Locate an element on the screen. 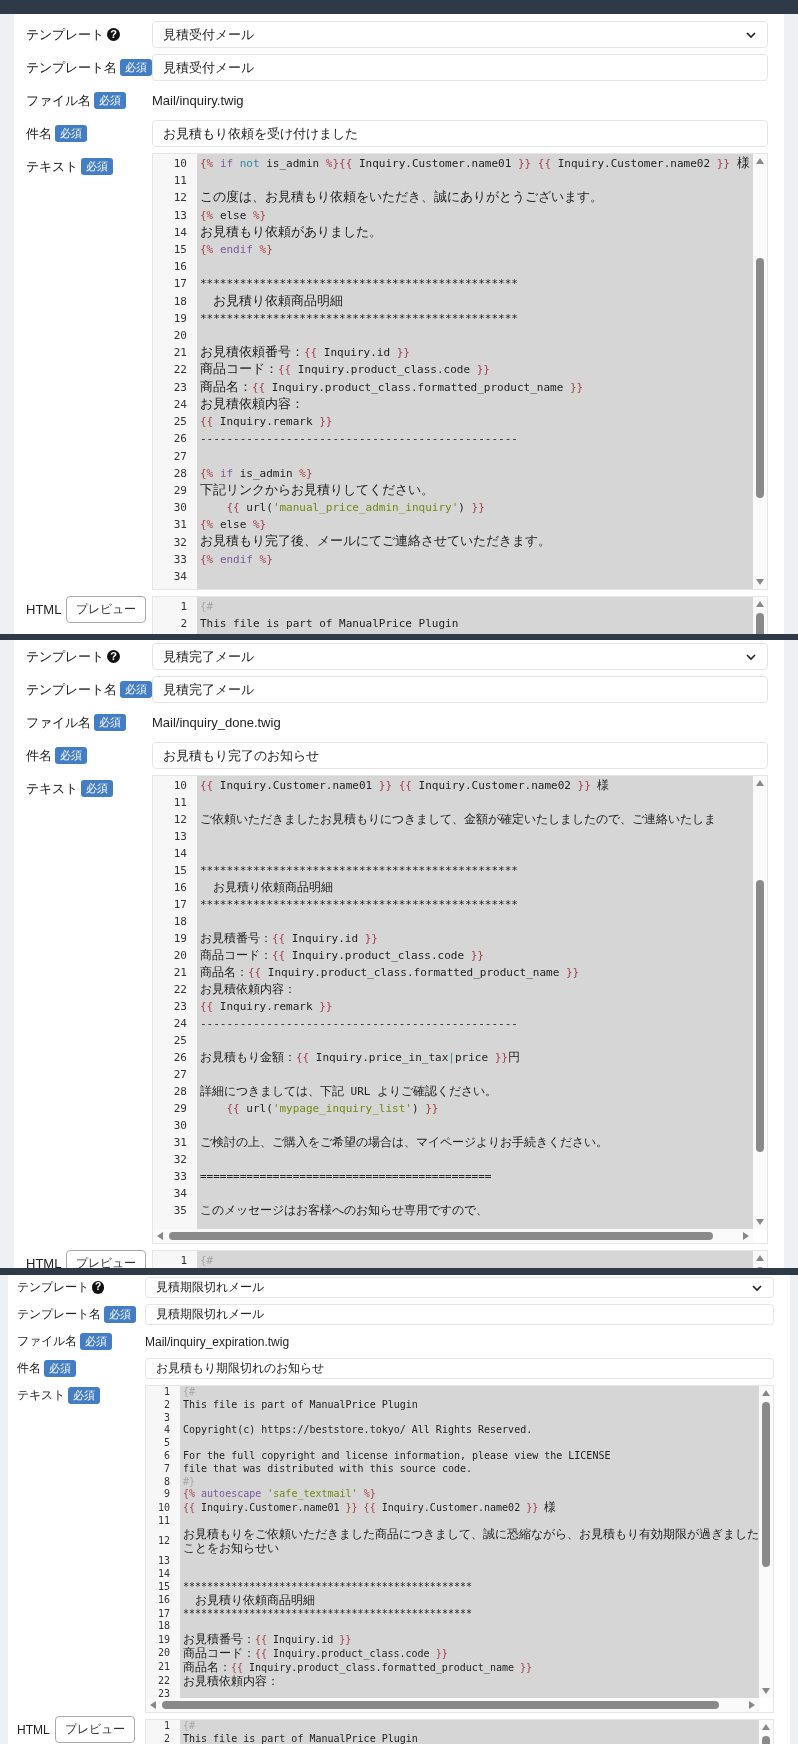  code-line: お見積依頼番号：{{ Inquiry.id }} is located at coordinates (304, 353).